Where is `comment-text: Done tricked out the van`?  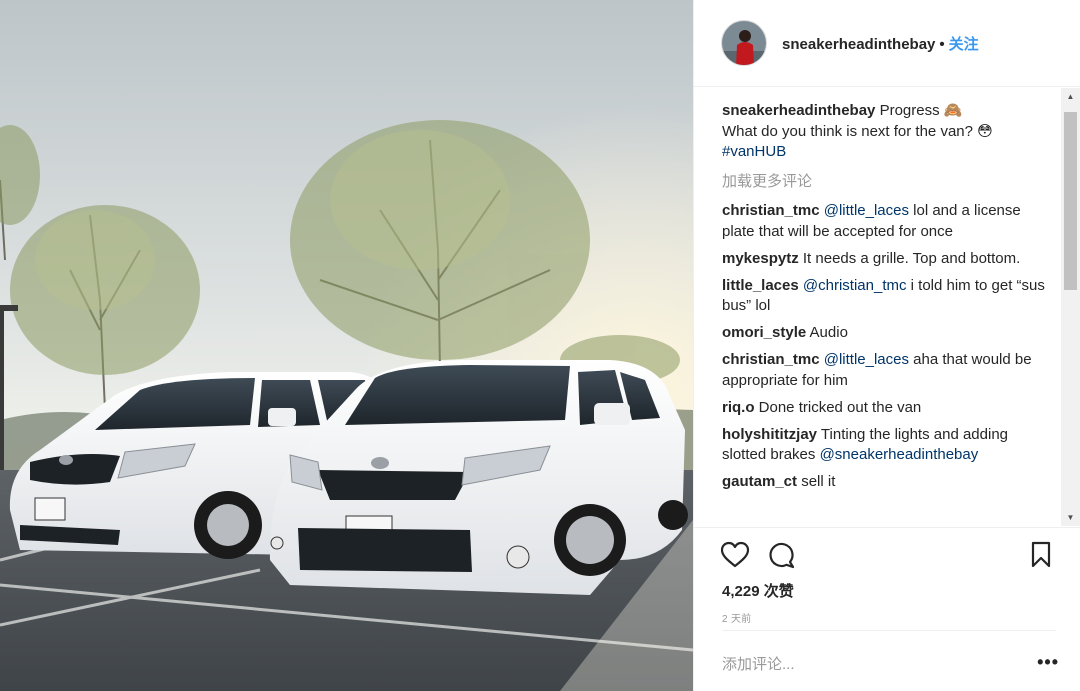 comment-text: Done tricked out the van is located at coordinates (838, 407).